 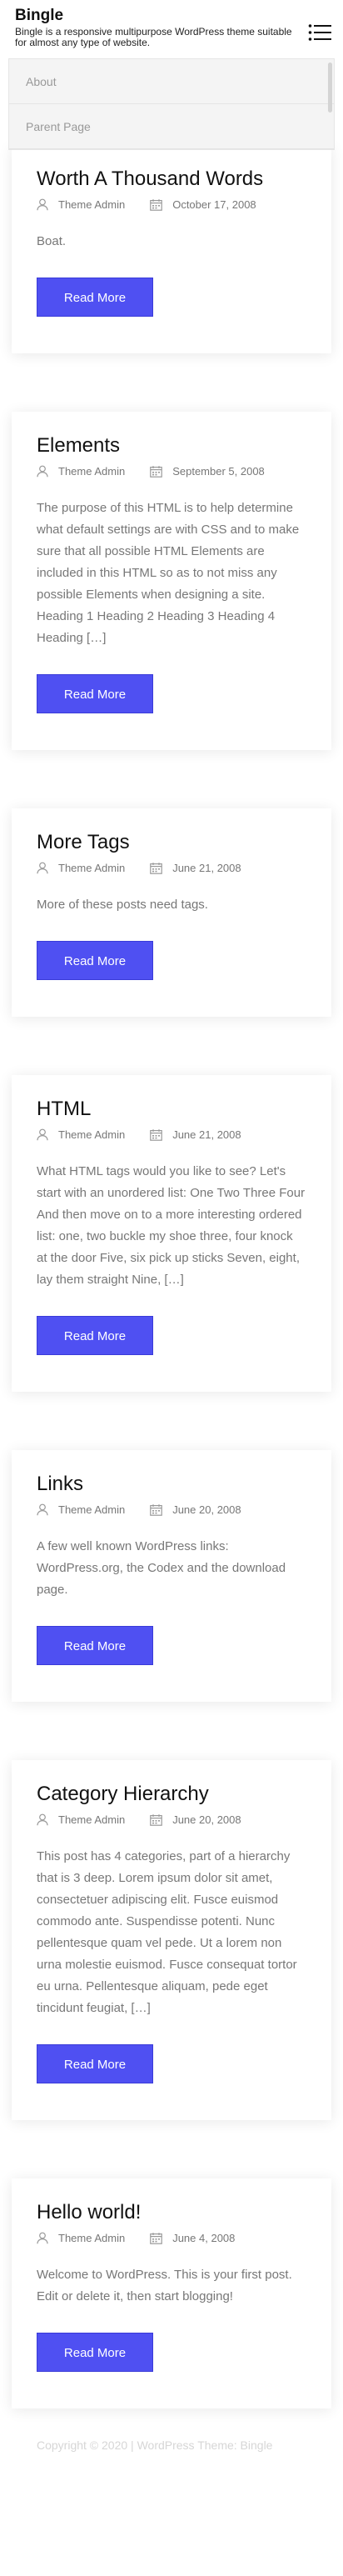 What do you see at coordinates (171, 446) in the screenshot?
I see `post-title: Elements` at bounding box center [171, 446].